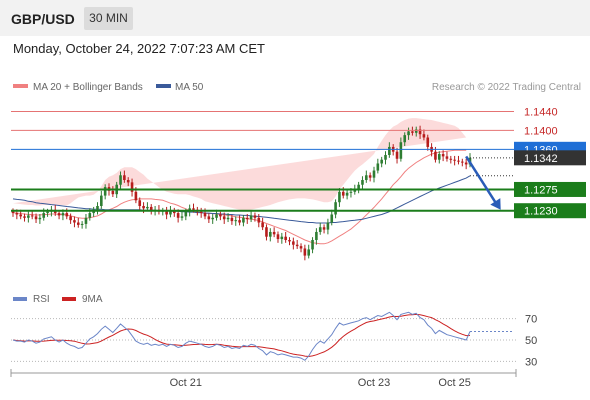 The height and width of the screenshot is (400, 590). Describe the element at coordinates (481, 179) in the screenshot. I see `projection-arrow-shaft` at that location.